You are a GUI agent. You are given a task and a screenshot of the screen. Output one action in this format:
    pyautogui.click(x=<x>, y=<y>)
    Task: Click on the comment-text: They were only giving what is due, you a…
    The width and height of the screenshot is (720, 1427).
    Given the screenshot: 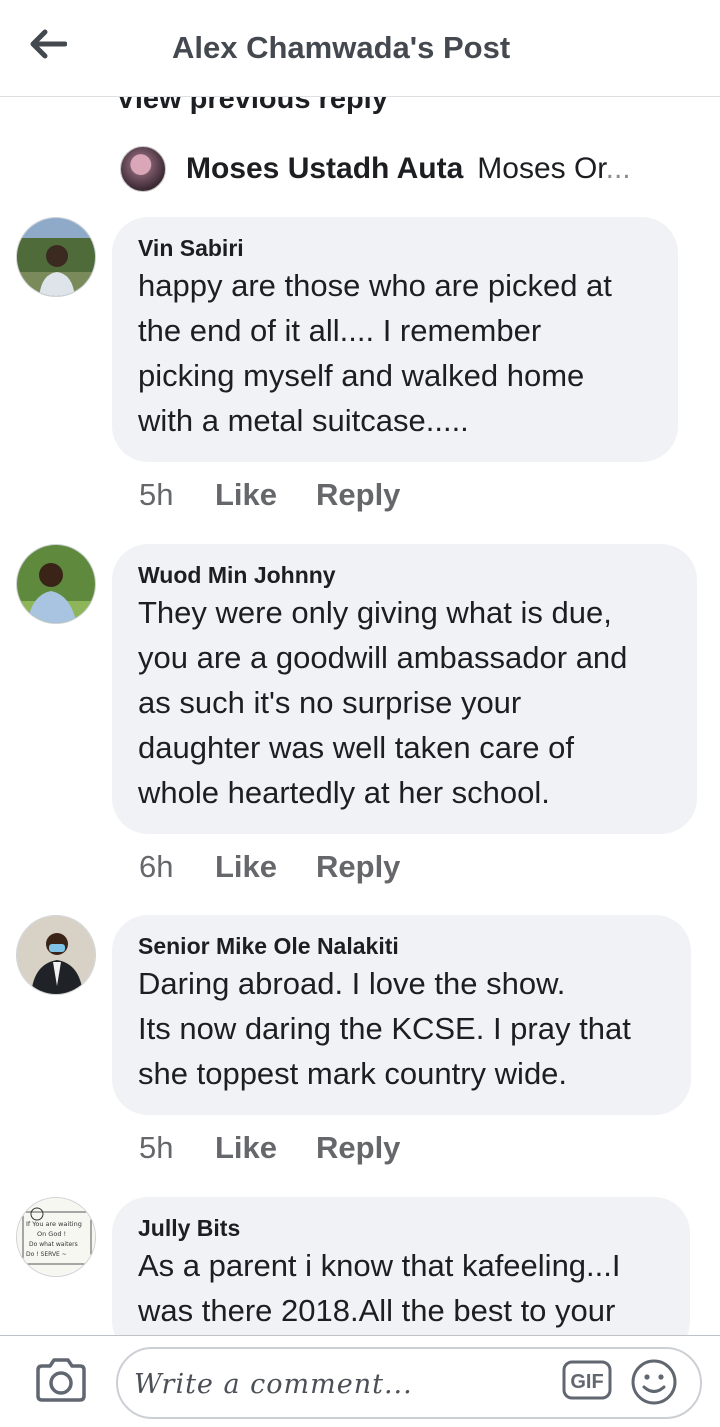 What is the action you would take?
    pyautogui.click(x=383, y=702)
    